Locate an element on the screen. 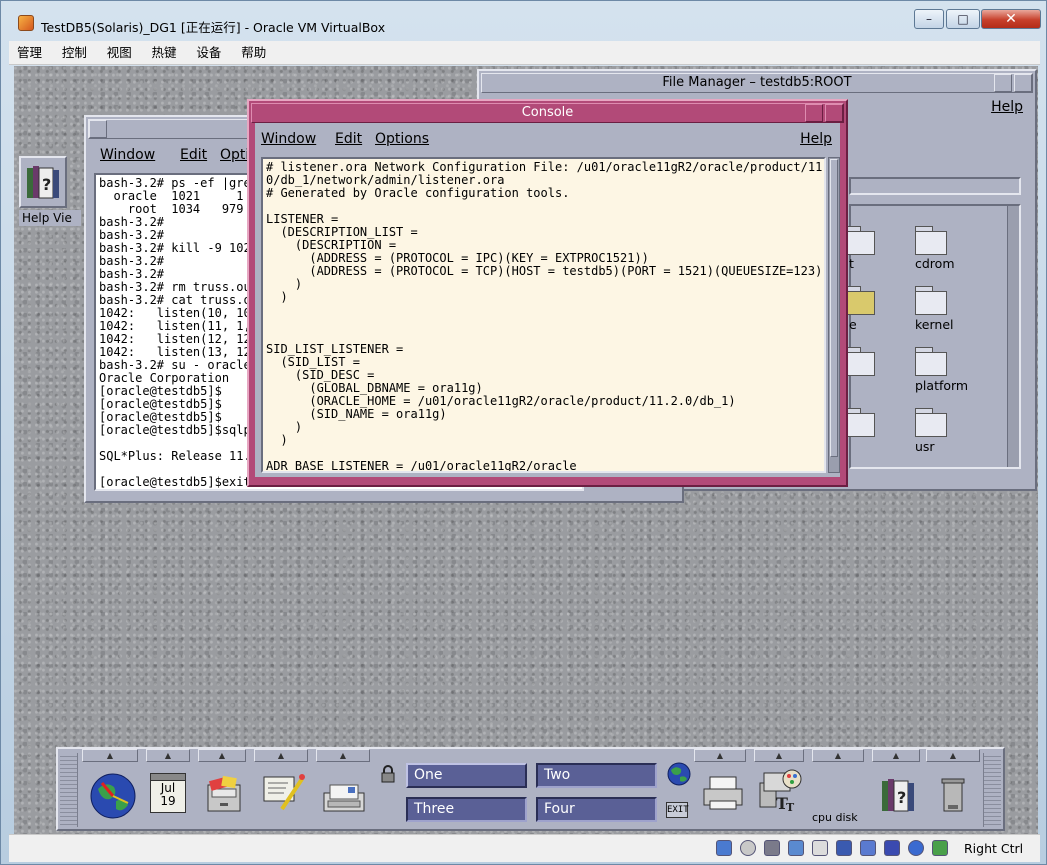  console-scrollbar is located at coordinates (834, 315).